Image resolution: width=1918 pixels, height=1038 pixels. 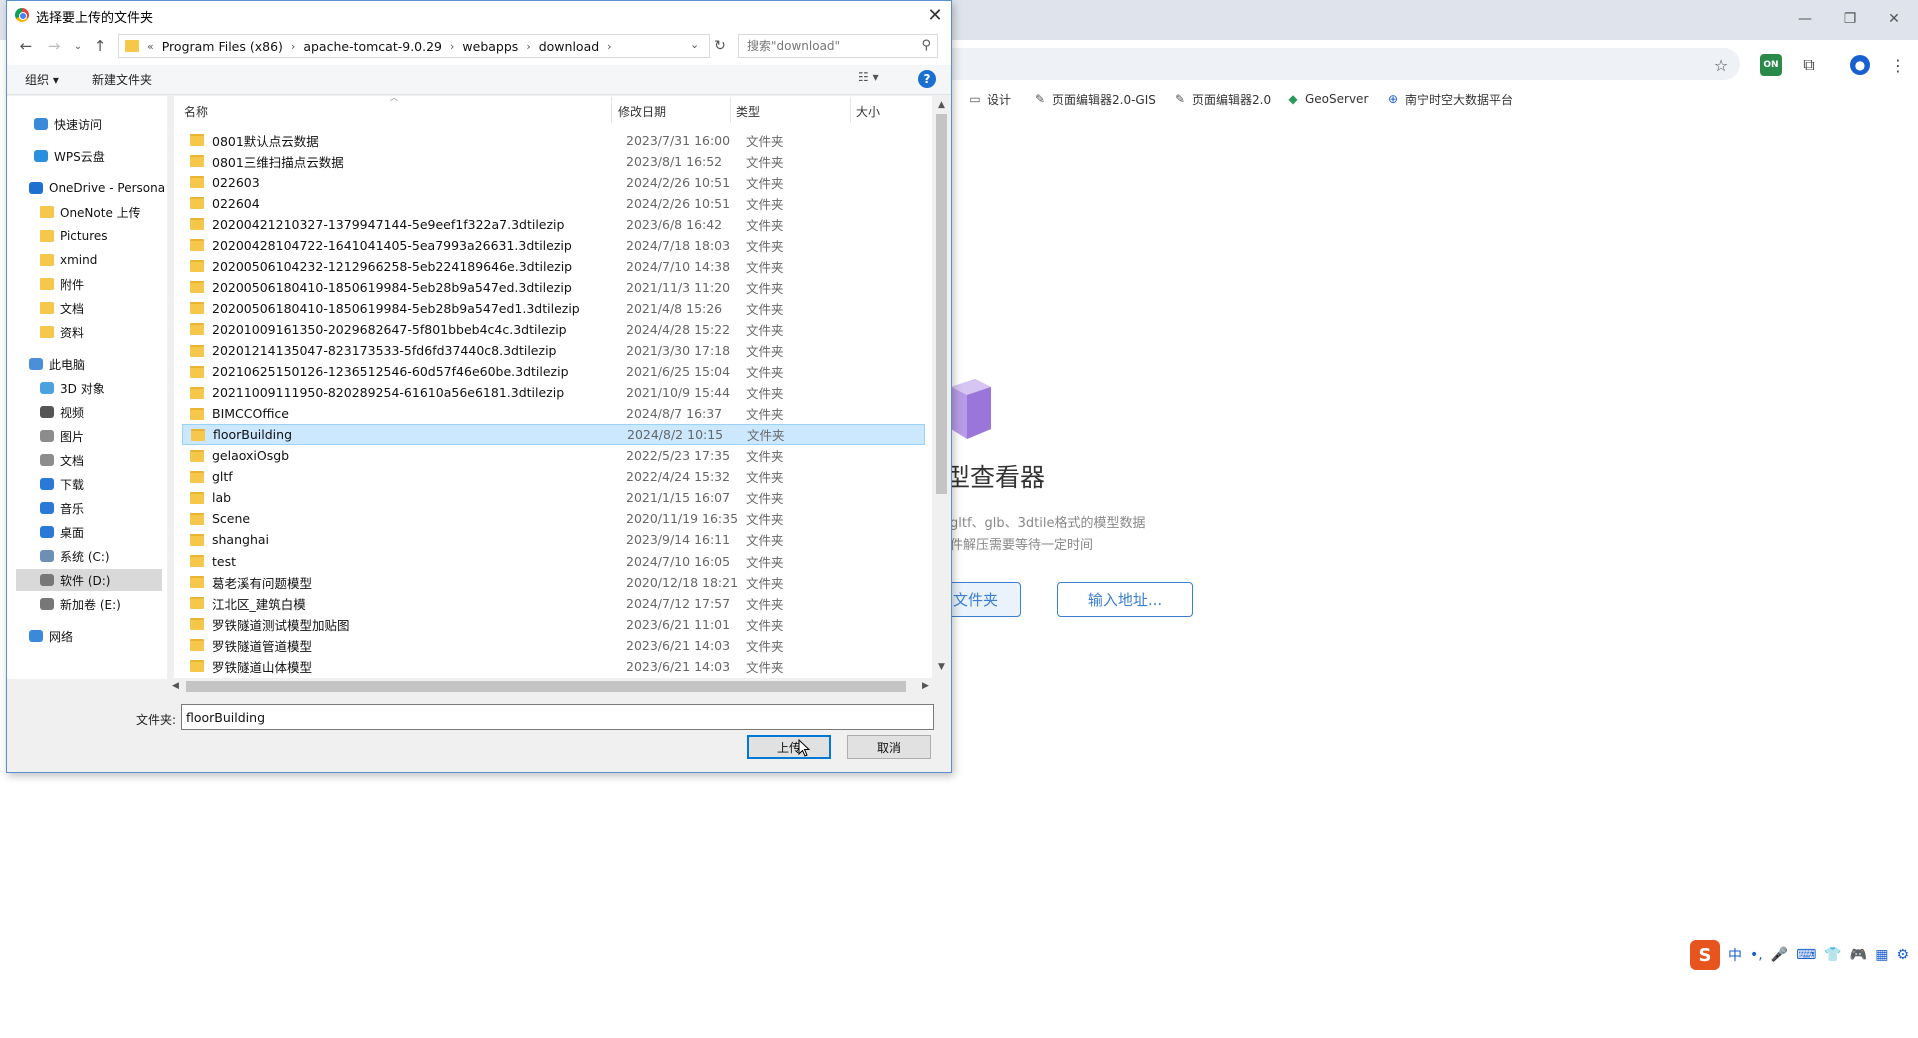 I want to click on sidebar-item: 资料, so click(x=62, y=332).